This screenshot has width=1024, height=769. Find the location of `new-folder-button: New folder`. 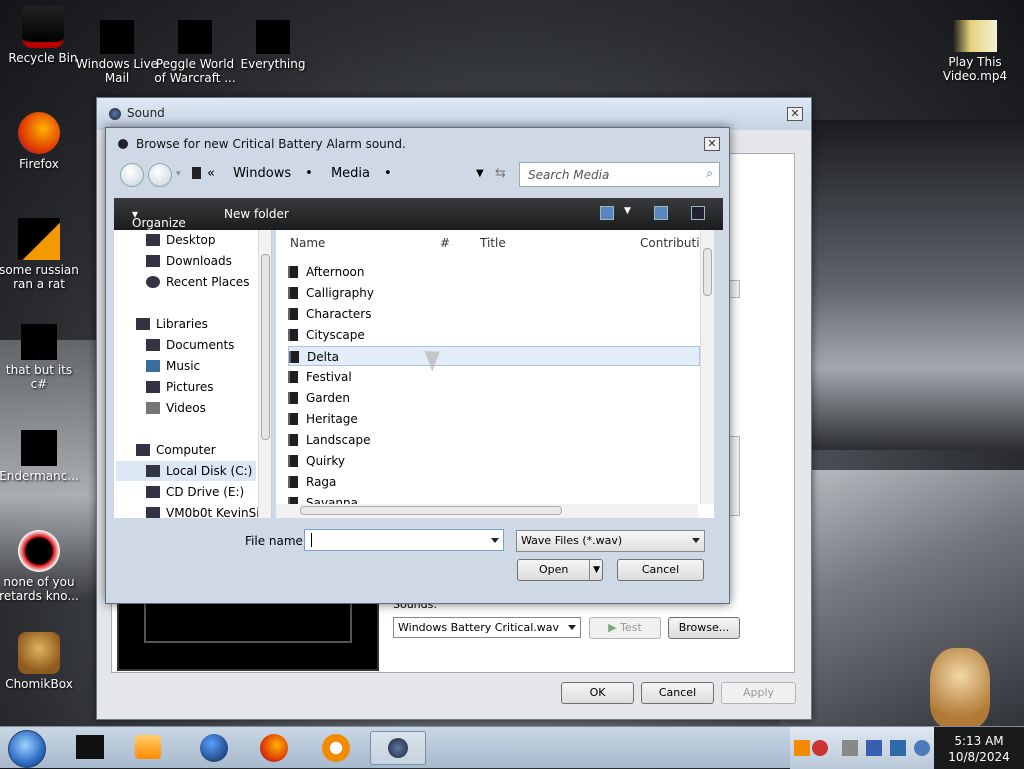

new-folder-button: New folder is located at coordinates (256, 214).